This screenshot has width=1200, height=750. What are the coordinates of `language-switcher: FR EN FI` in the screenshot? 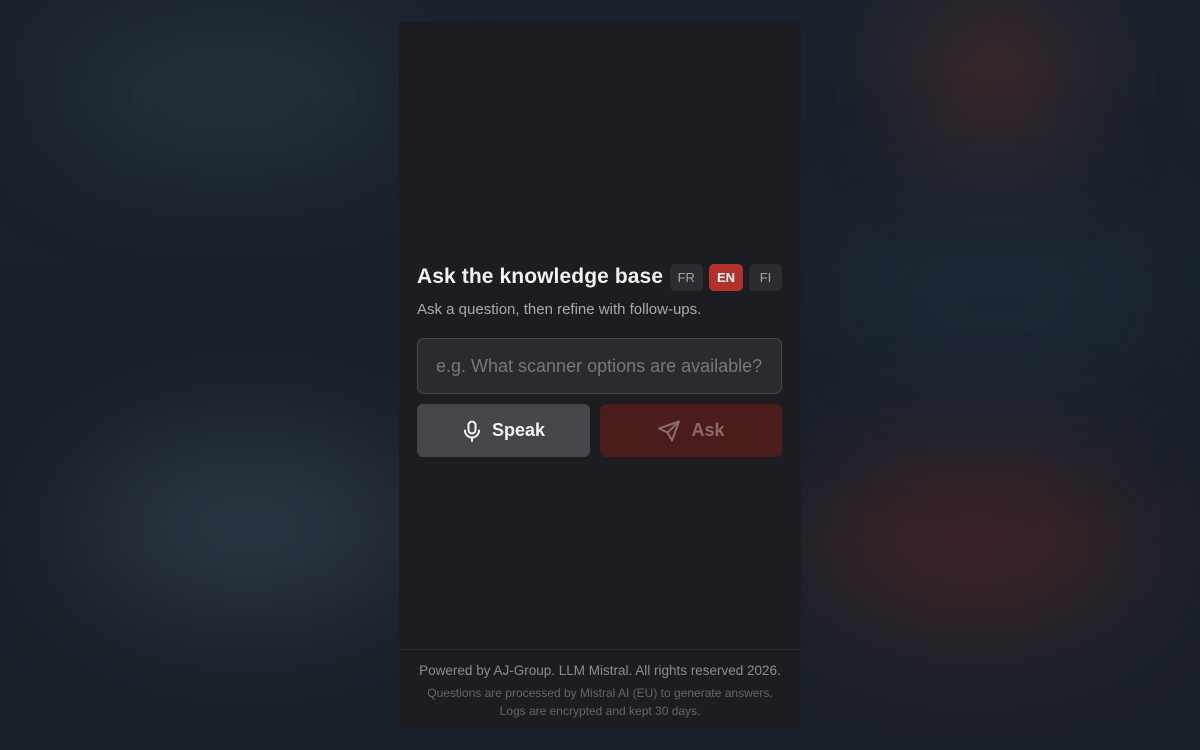 It's located at (725, 277).